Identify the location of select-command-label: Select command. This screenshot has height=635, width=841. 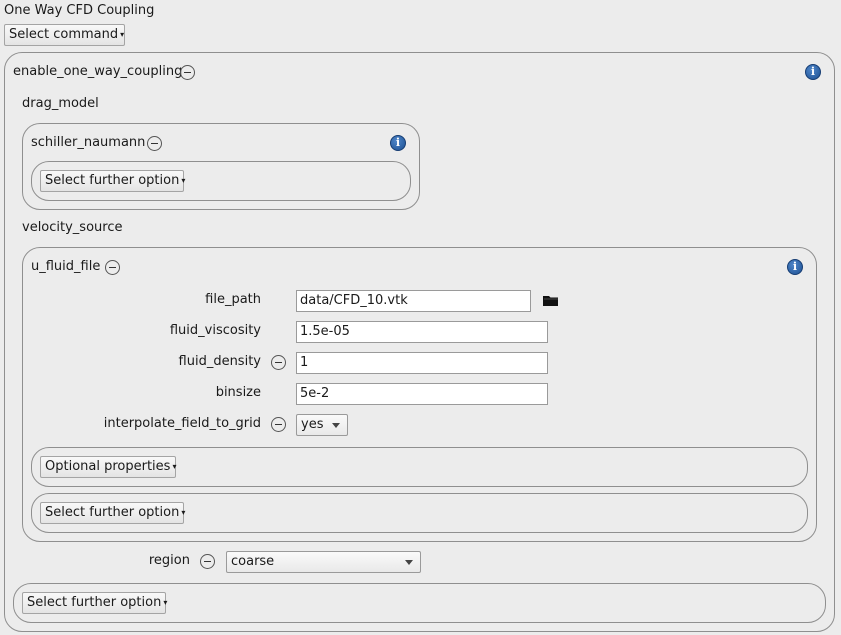
(64, 34).